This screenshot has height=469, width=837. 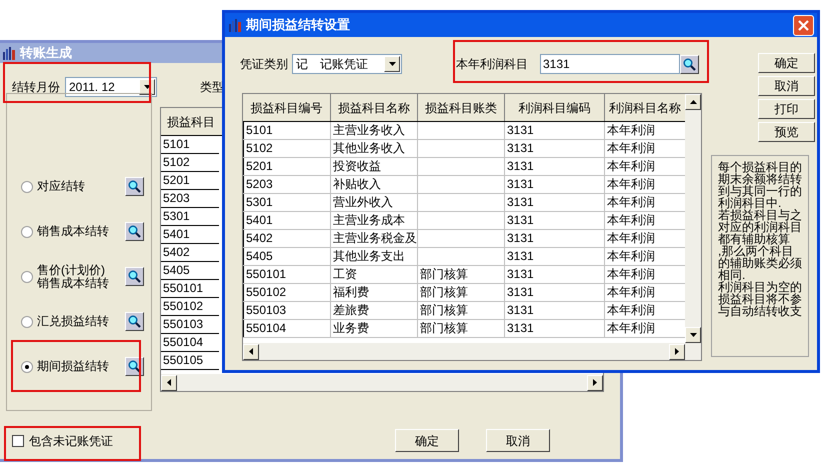 I want to click on table-cell: 主营业务收入, so click(x=374, y=130).